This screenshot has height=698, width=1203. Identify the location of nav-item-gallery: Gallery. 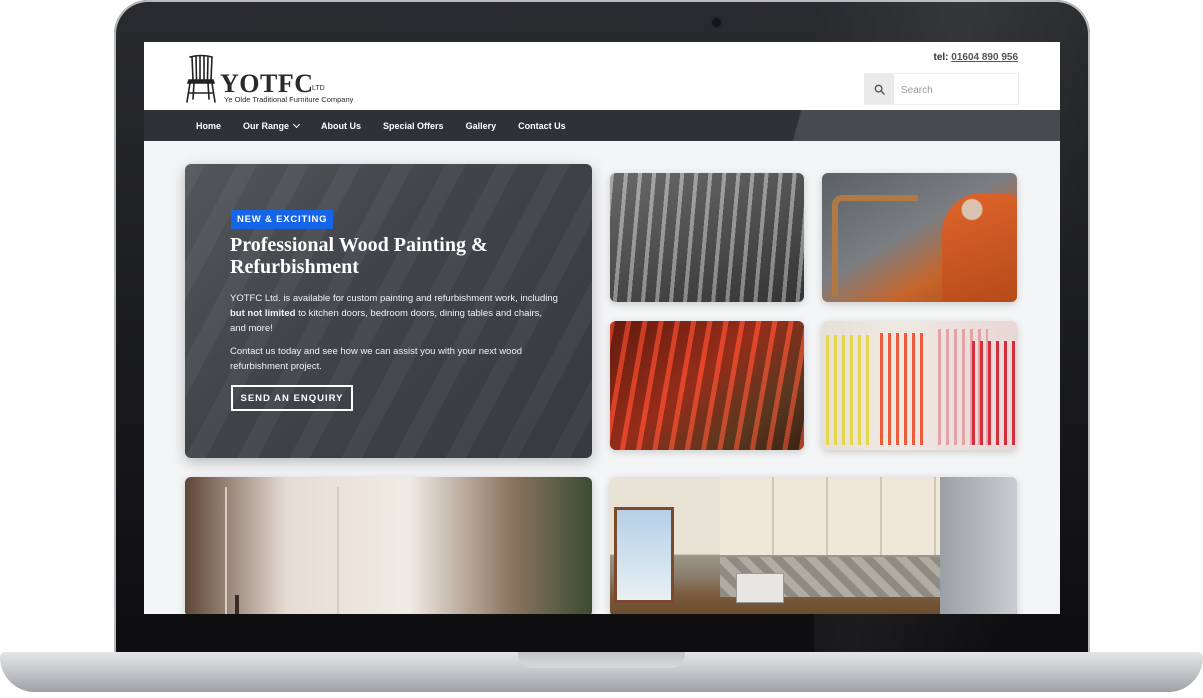
(481, 126).